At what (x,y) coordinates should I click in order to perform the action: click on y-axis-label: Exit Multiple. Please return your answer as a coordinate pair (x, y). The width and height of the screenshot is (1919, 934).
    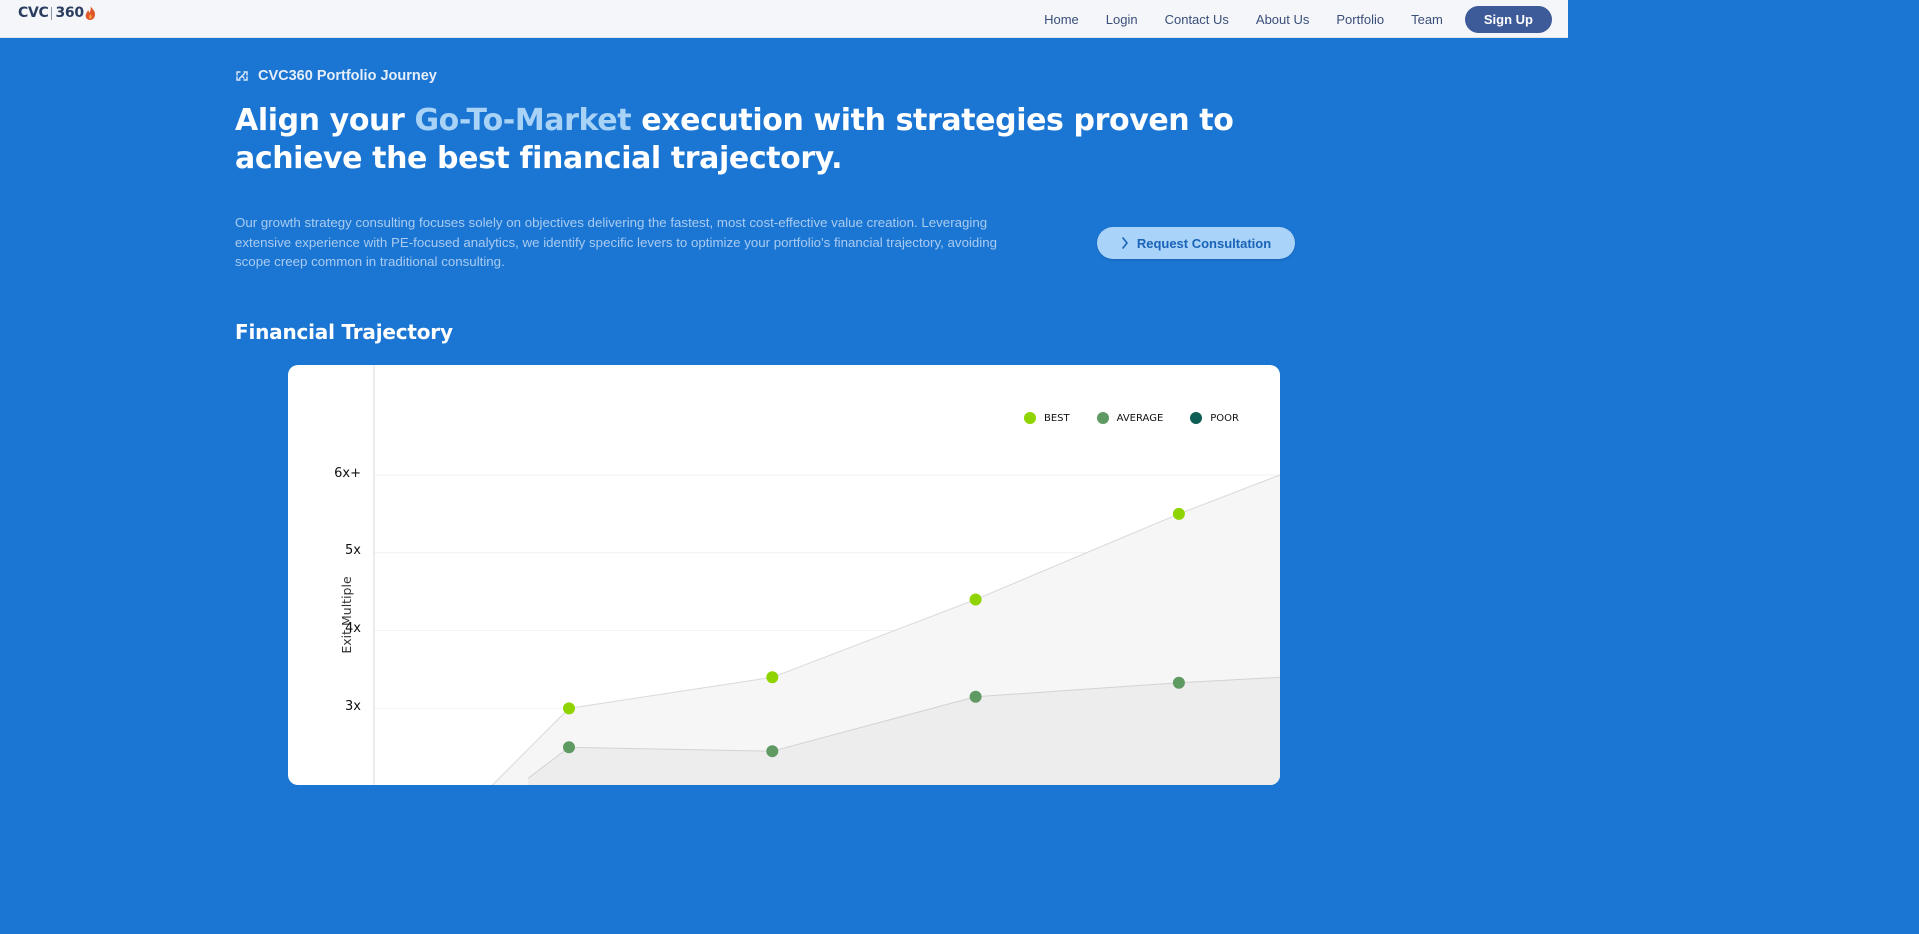
    Looking at the image, I should click on (347, 615).